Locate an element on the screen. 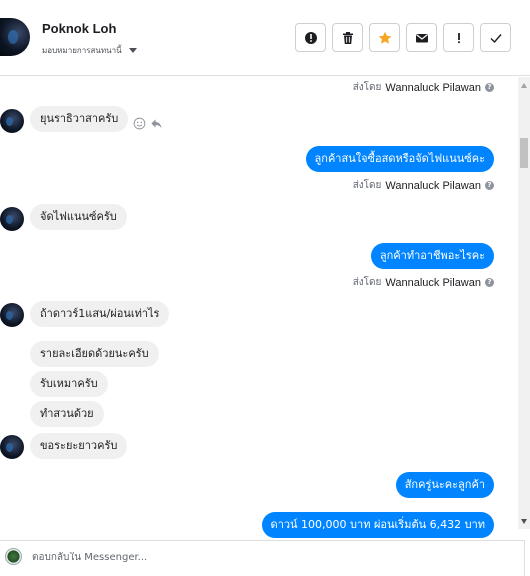 Image resolution: width=530 pixels, height=576 pixels. exclamation-icon is located at coordinates (458, 37).